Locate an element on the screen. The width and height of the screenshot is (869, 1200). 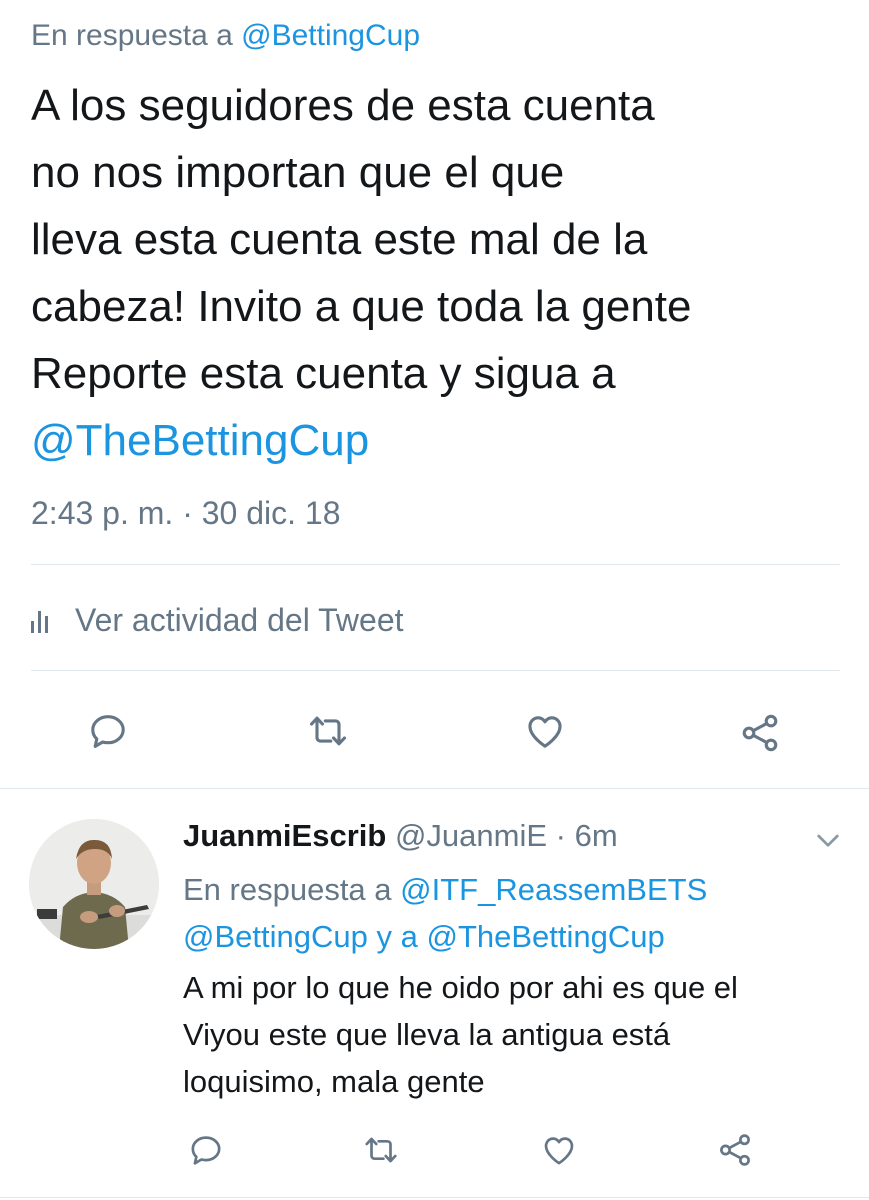
reply-context: En respuesta a @BettingCup is located at coordinates (225, 36).